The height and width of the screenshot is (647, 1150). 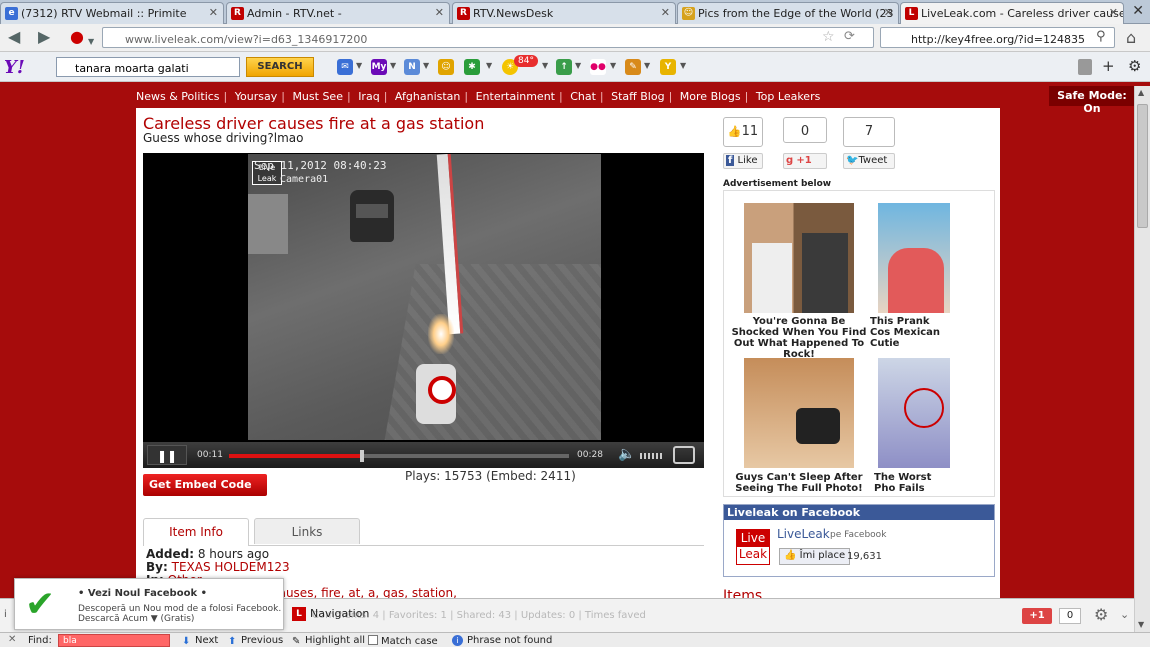 What do you see at coordinates (317, 96) in the screenshot?
I see `nav-link-must-see: Must See` at bounding box center [317, 96].